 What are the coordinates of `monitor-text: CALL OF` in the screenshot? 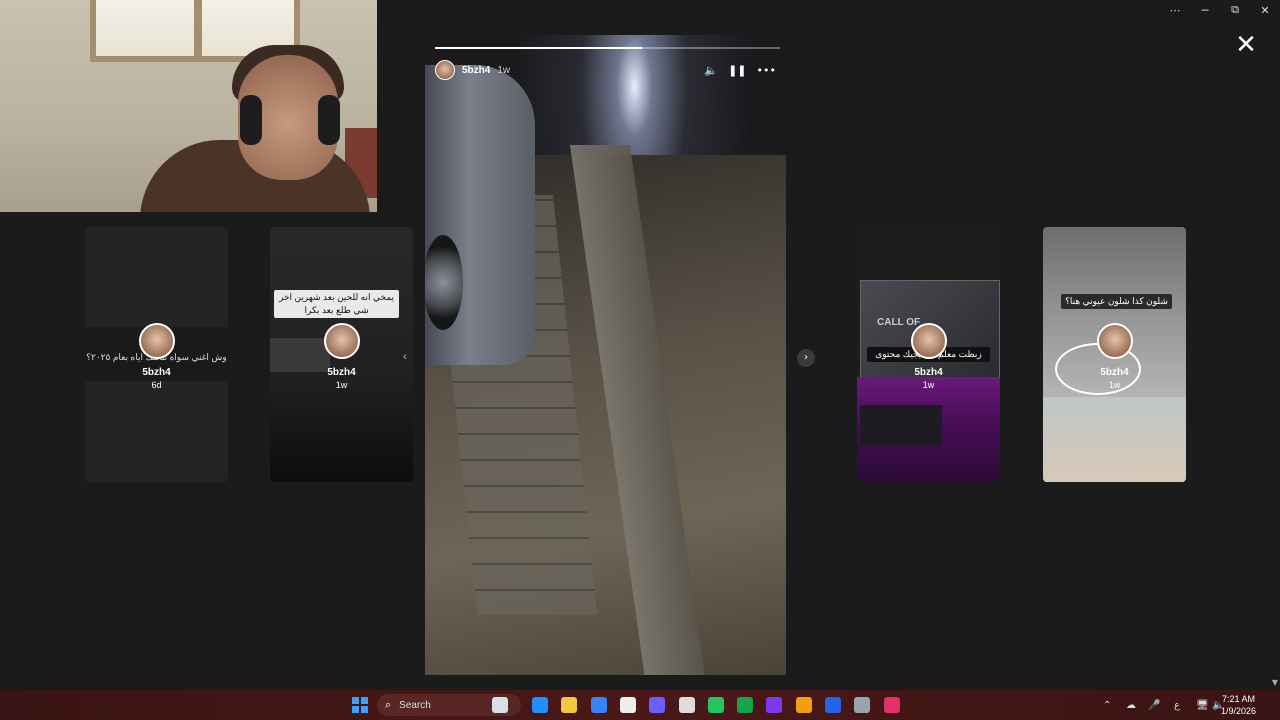 It's located at (899, 322).